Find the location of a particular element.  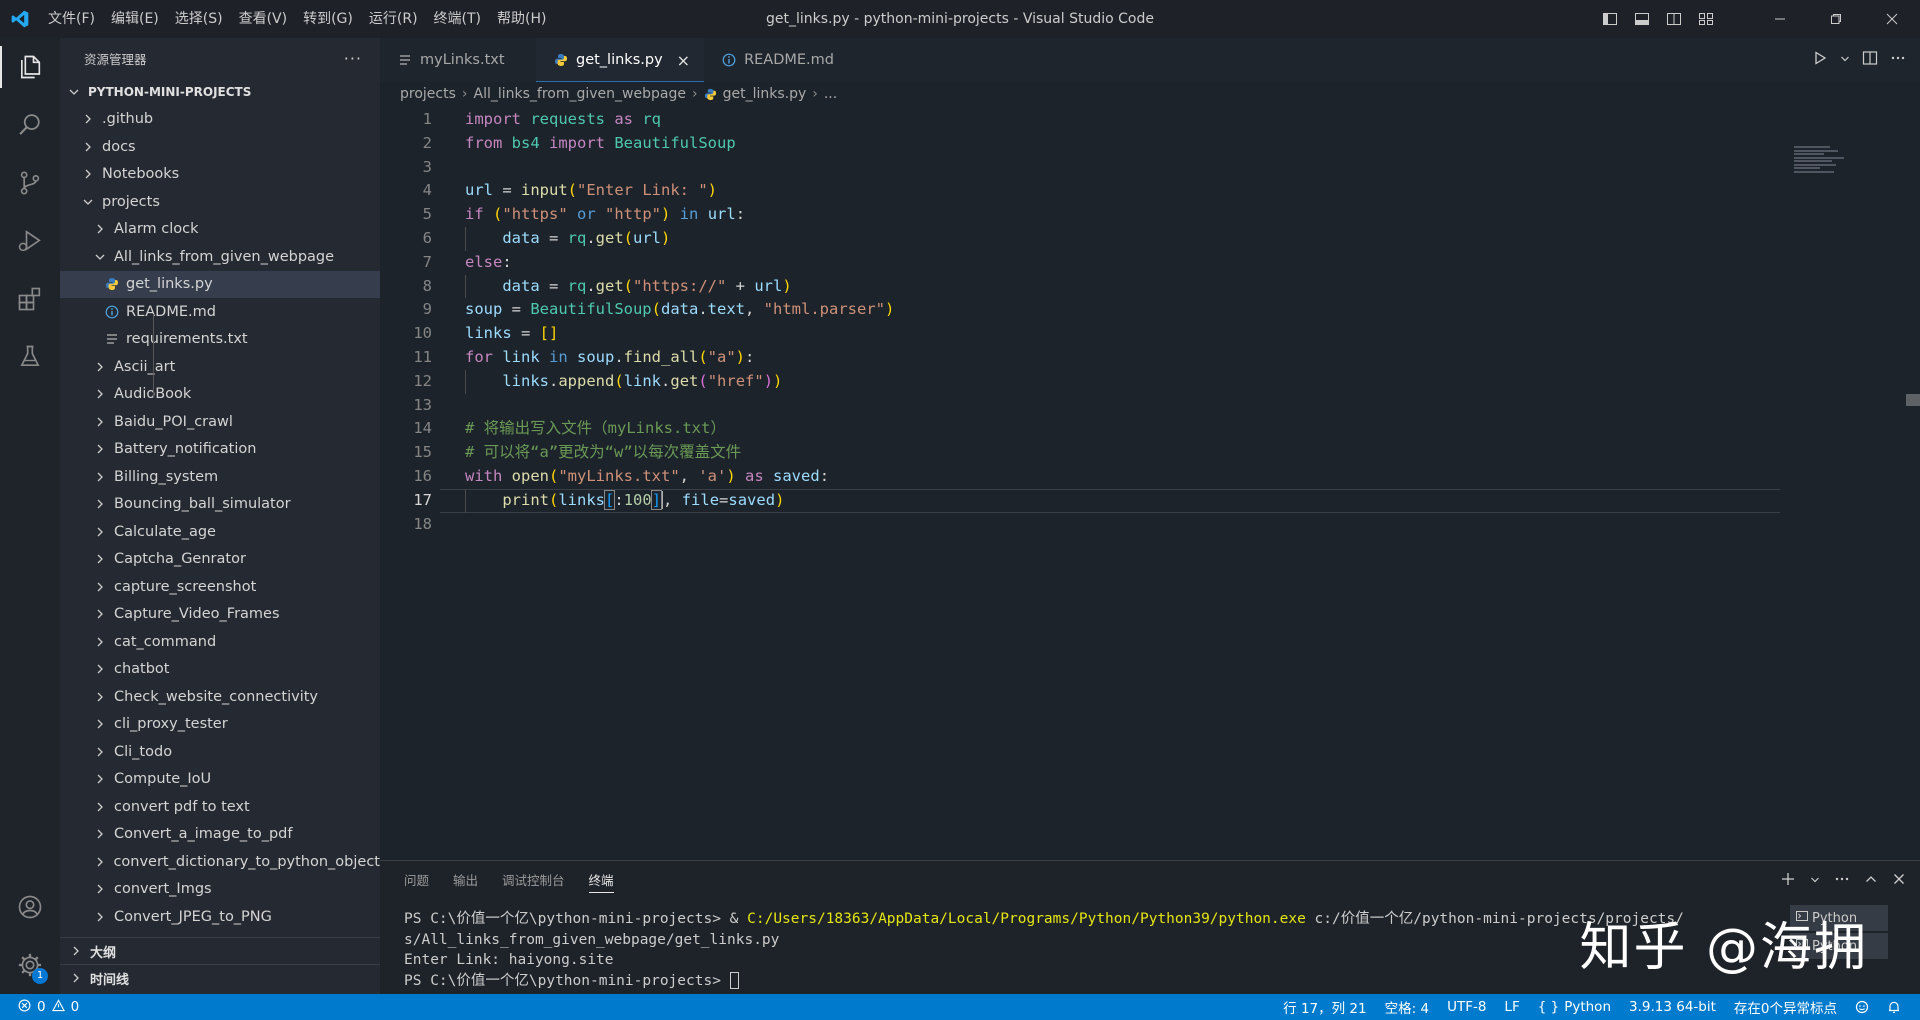

tree-folder: convert_Imgs is located at coordinates (220, 890).